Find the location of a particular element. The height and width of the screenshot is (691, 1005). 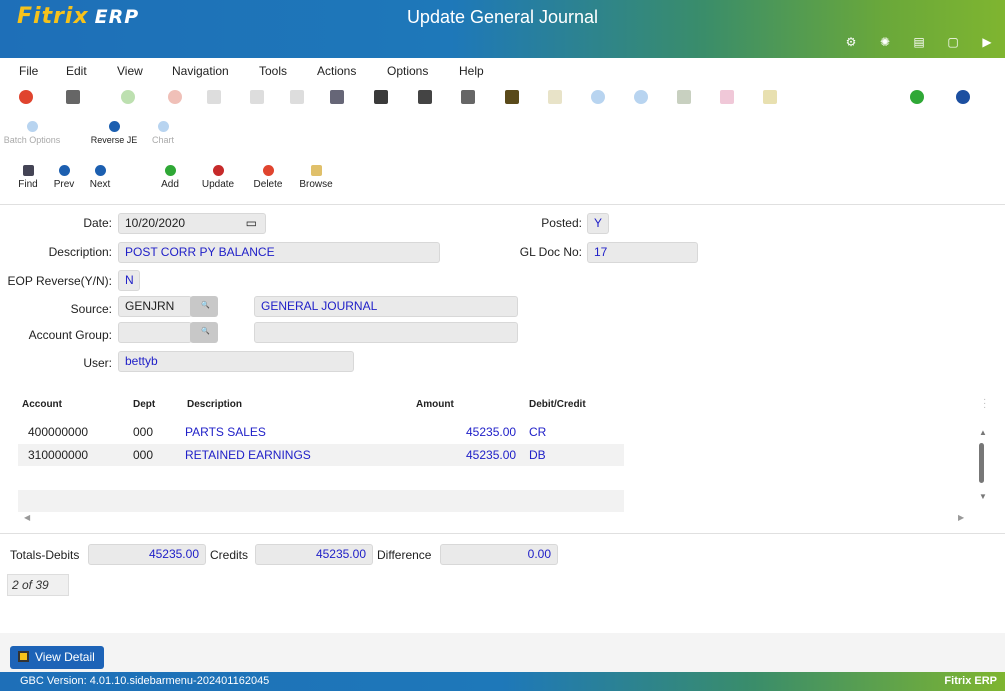

posted-field: Y is located at coordinates (598, 223).